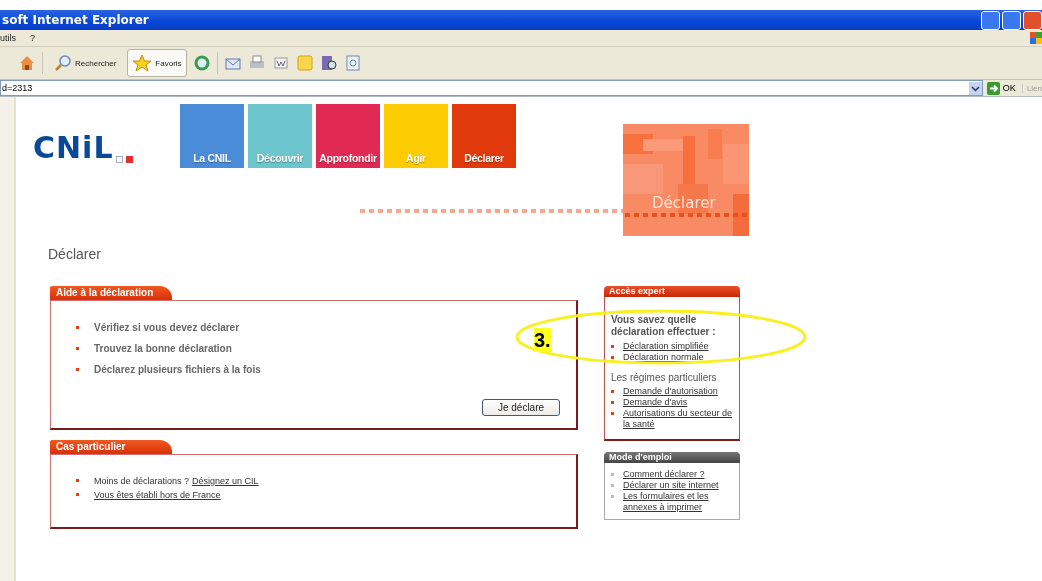 This screenshot has width=1042, height=581. What do you see at coordinates (672, 291) in the screenshot?
I see `panel-header: Accès expert` at bounding box center [672, 291].